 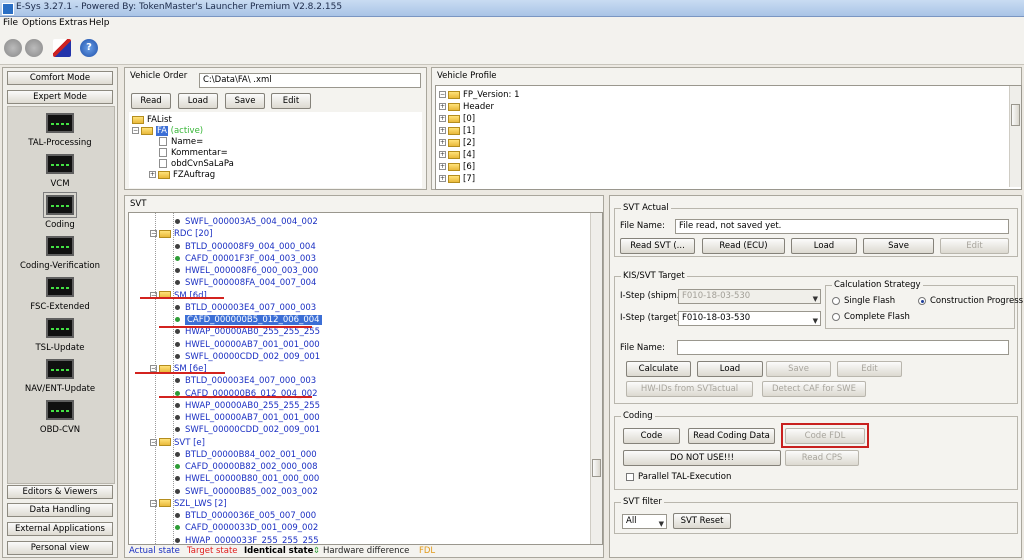 What do you see at coordinates (825, 436) in the screenshot?
I see `code-fdl-button: Code FDL` at bounding box center [825, 436].